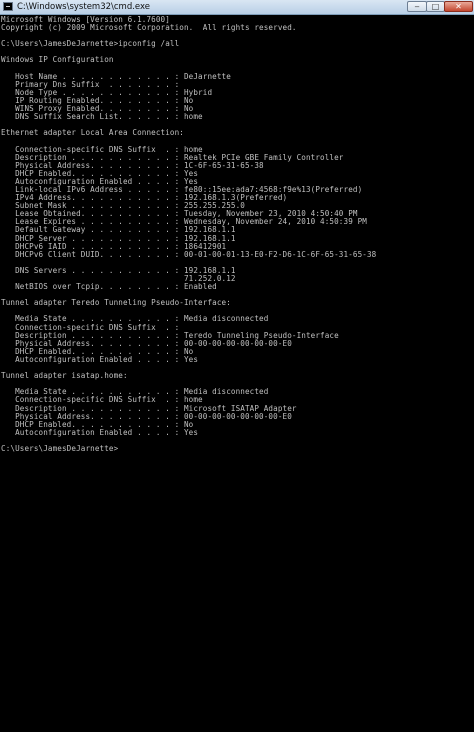 This screenshot has height=732, width=474. What do you see at coordinates (237, 7) in the screenshot?
I see `title-bar: C:\Windows\system32\cmd.exe ‒ □ ✕` at bounding box center [237, 7].